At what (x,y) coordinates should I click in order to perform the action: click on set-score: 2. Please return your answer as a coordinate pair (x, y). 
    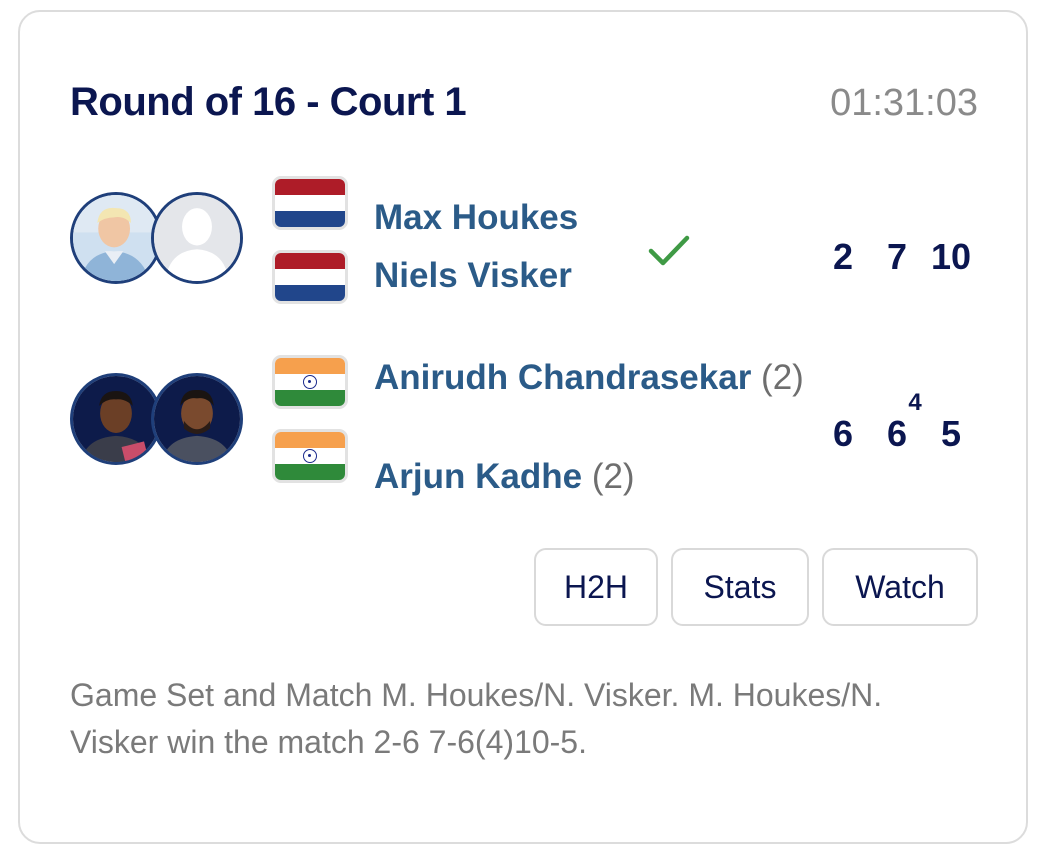
    Looking at the image, I should click on (843, 256).